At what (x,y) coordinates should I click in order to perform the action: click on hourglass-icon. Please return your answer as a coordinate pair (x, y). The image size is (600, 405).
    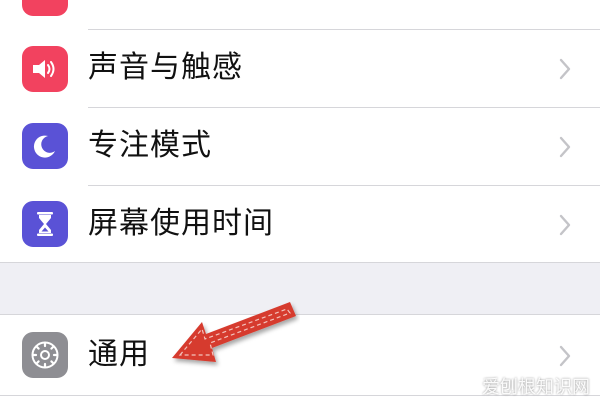
    Looking at the image, I should click on (45, 224).